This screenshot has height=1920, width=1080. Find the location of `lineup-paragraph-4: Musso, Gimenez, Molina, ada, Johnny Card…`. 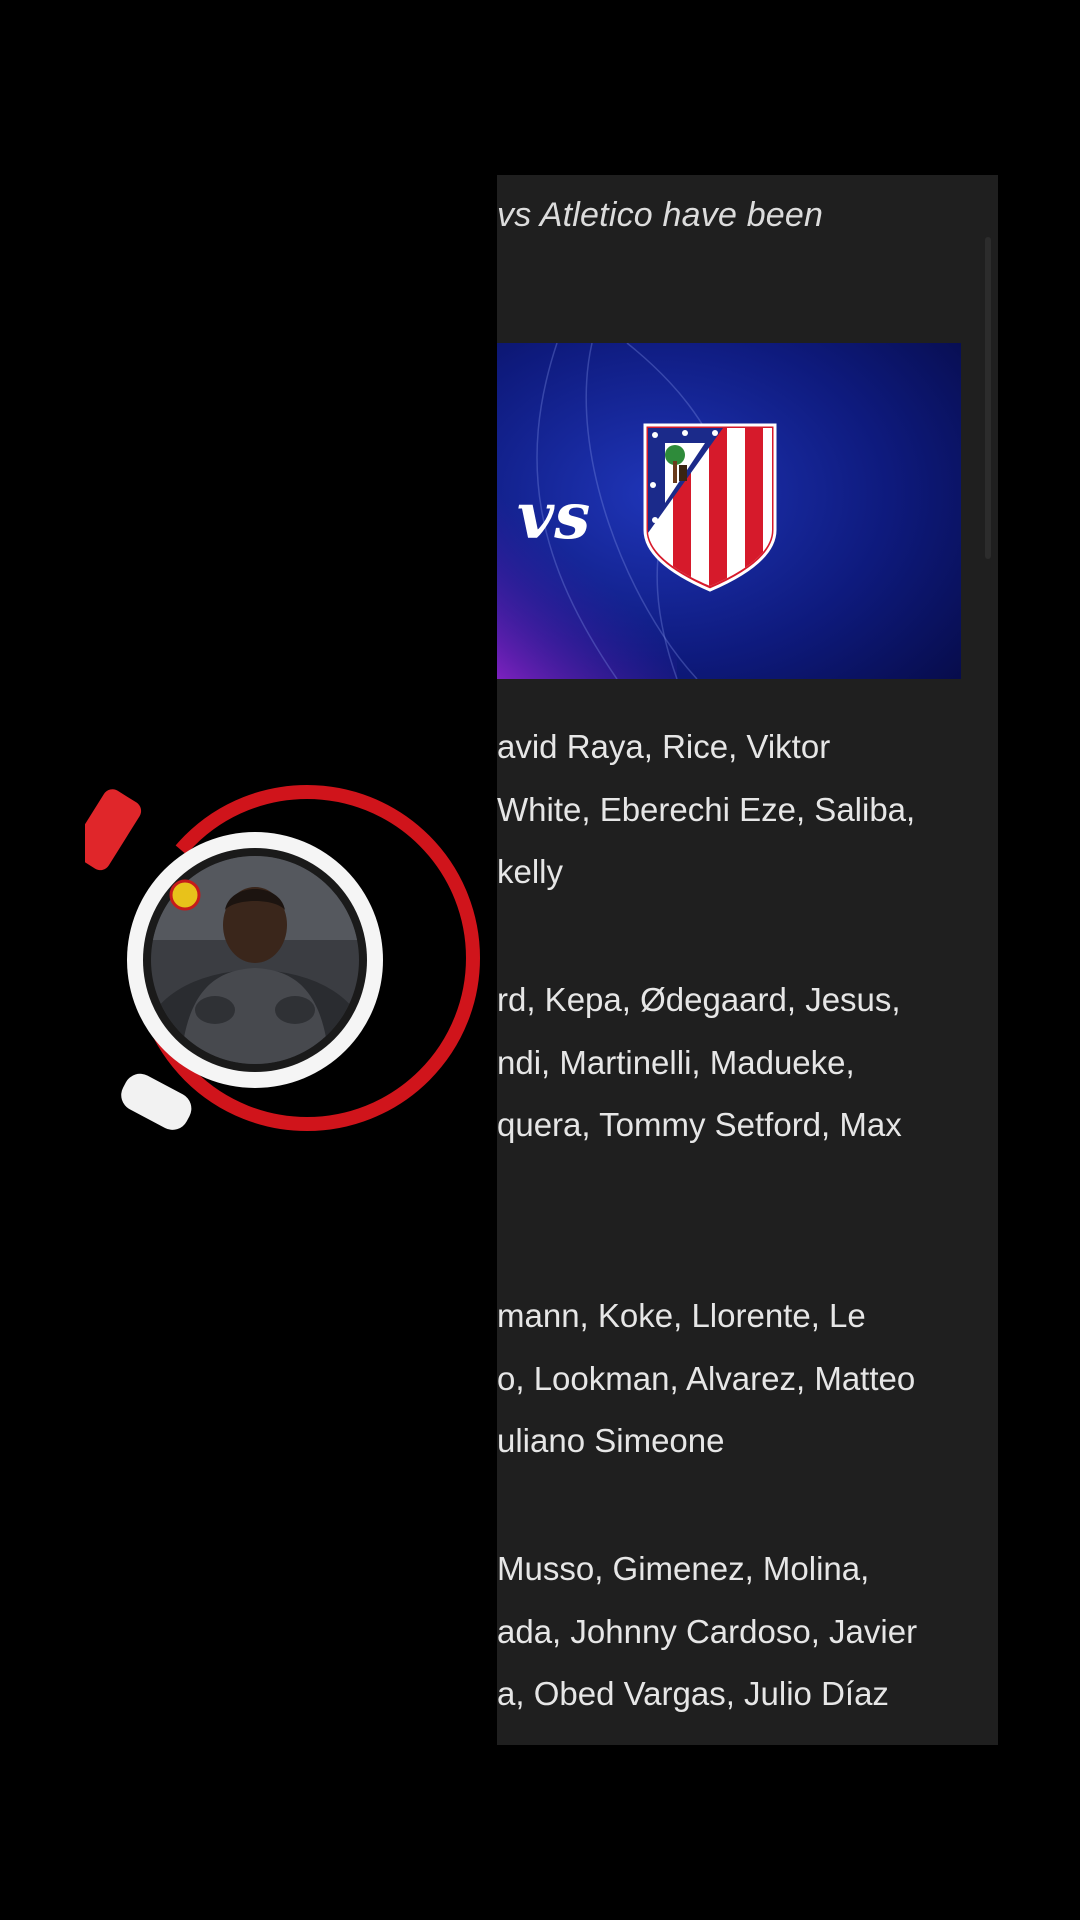

lineup-paragraph-4: Musso, Gimenez, Molina, ada, Johnny Card… is located at coordinates (707, 1632).